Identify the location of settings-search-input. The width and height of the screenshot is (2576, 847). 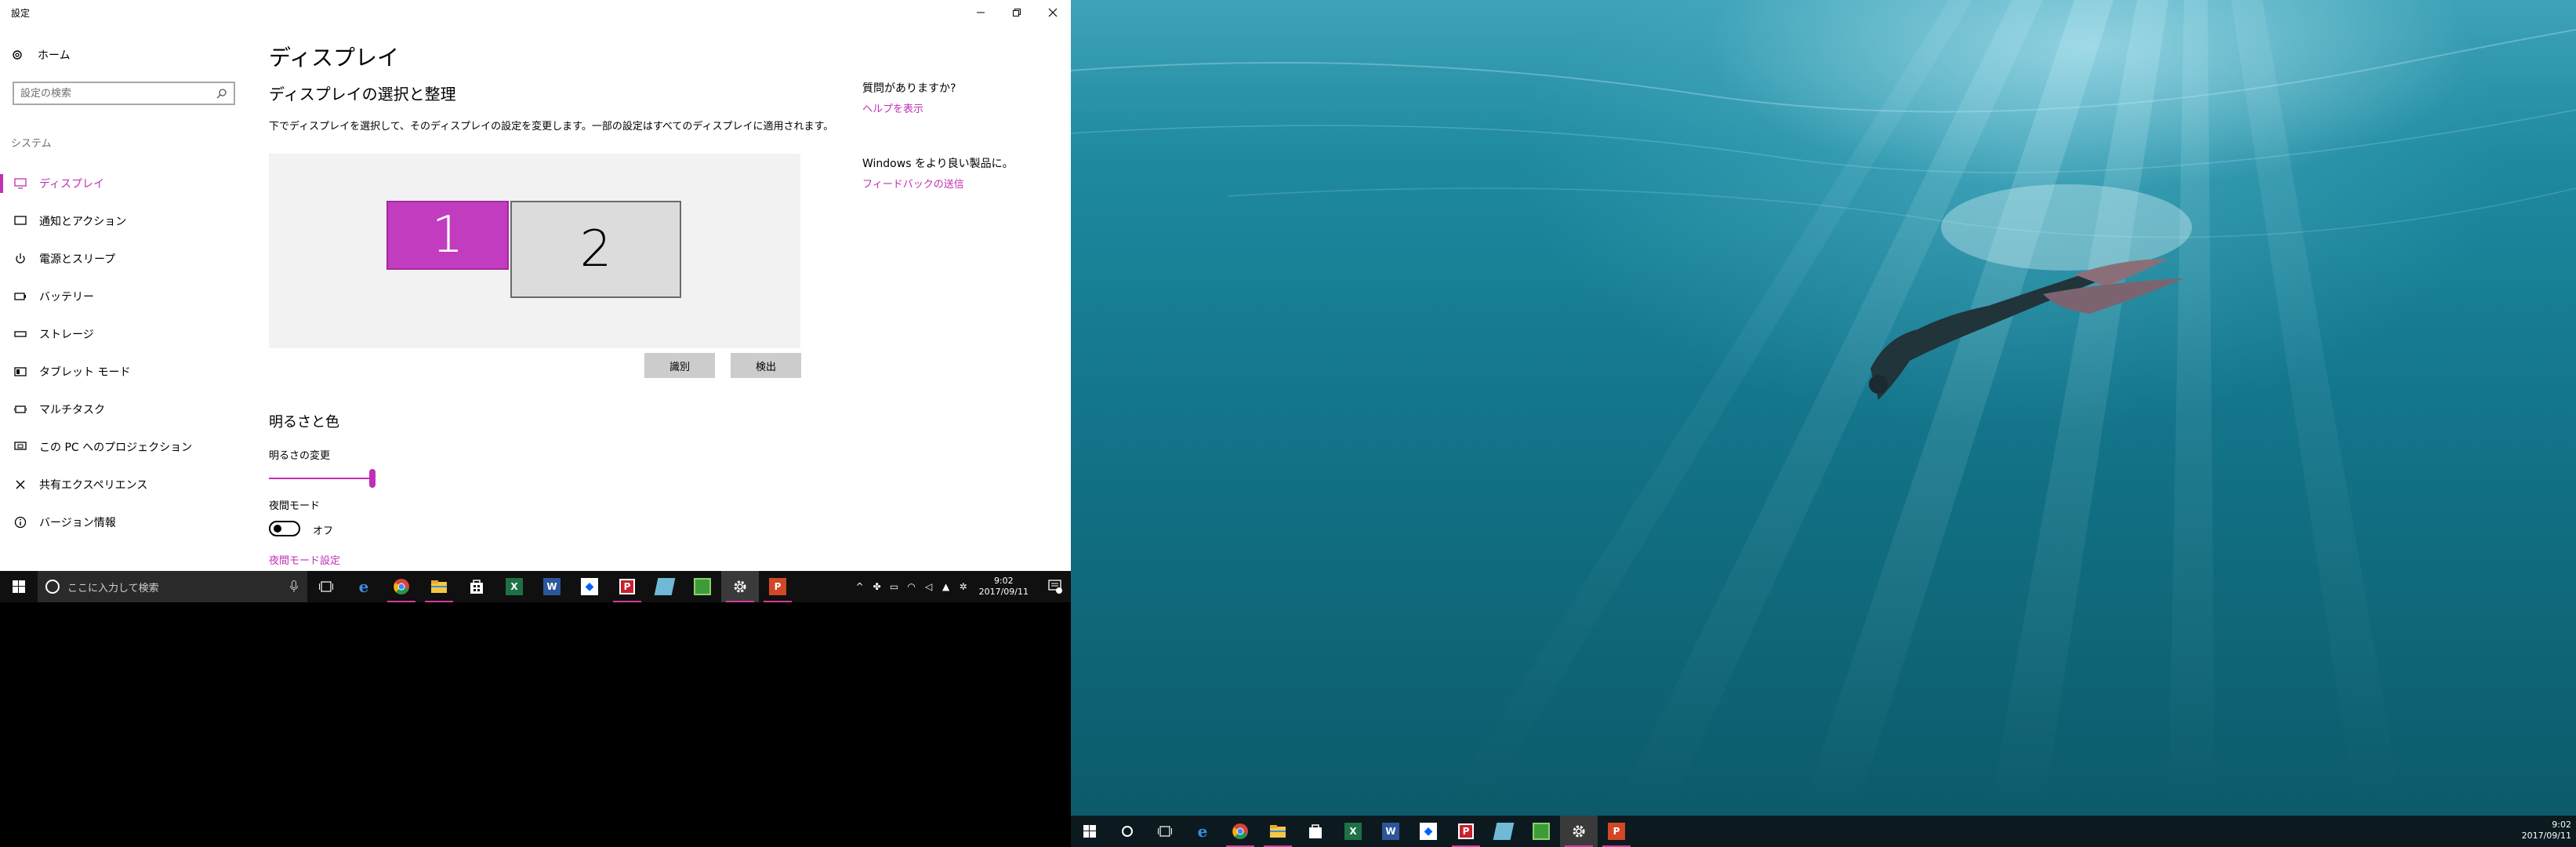
(114, 93).